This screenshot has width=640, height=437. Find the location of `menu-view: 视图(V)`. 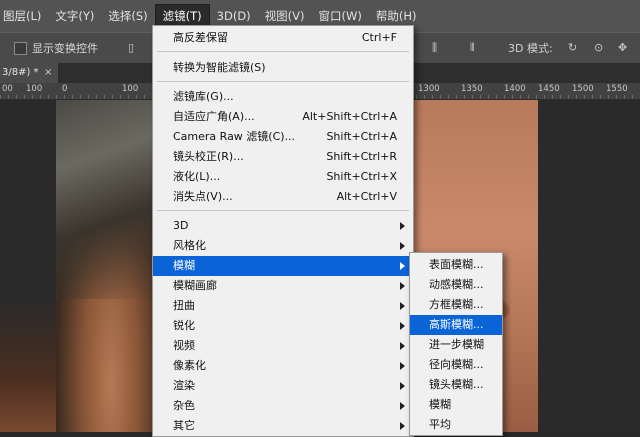

menu-view: 视图(V) is located at coordinates (285, 16).